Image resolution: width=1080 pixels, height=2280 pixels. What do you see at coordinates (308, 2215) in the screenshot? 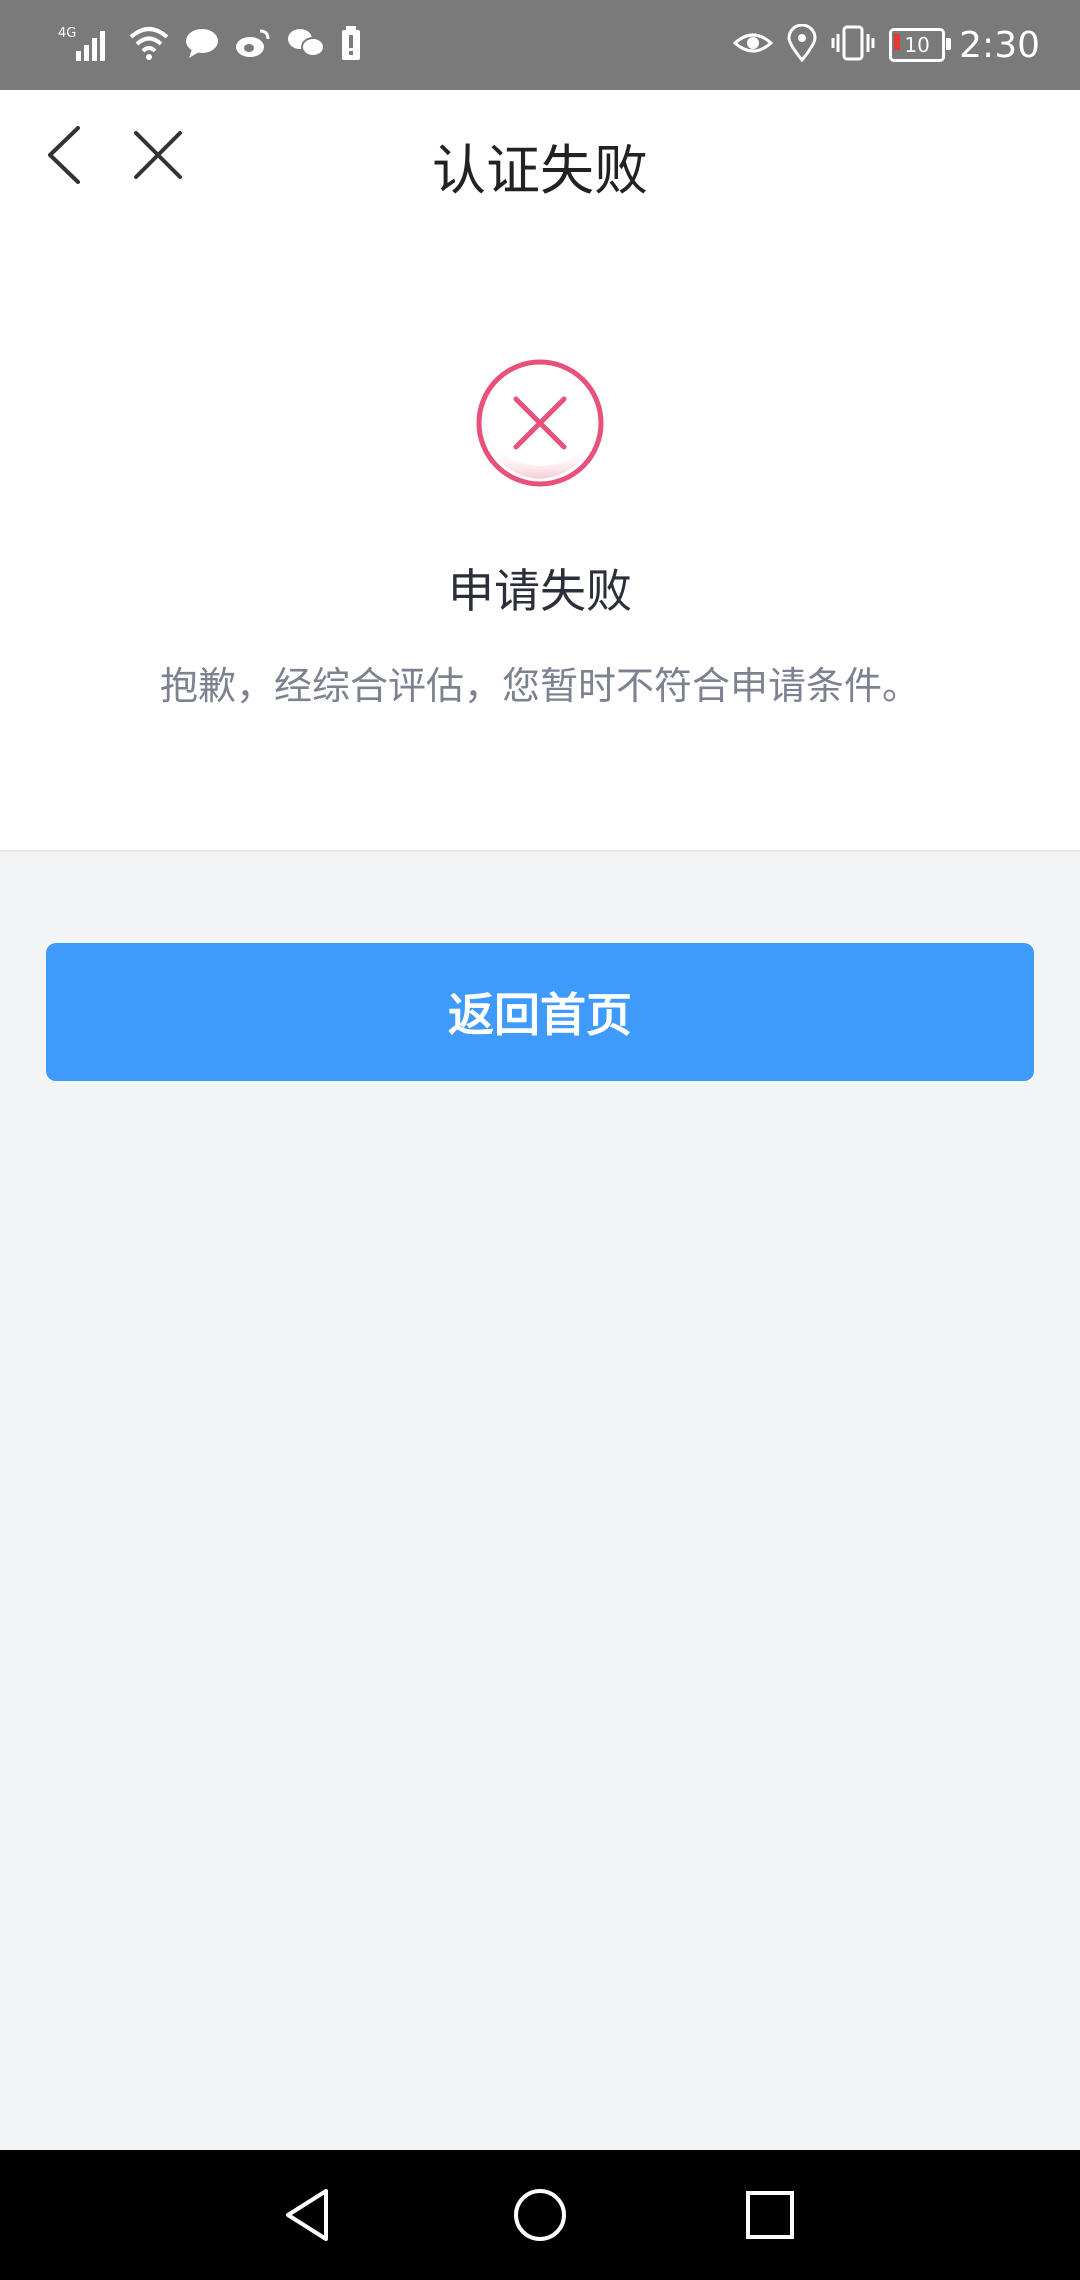
I see `triangle-back-icon` at bounding box center [308, 2215].